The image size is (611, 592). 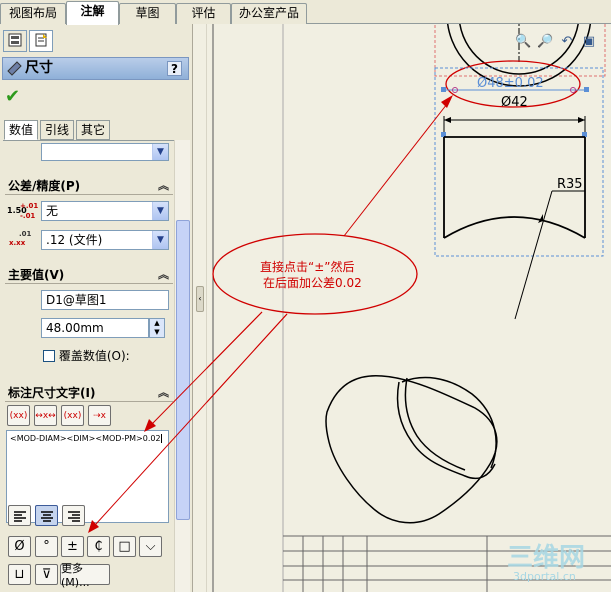 I want to click on degree-icon: °, so click(x=46, y=546).